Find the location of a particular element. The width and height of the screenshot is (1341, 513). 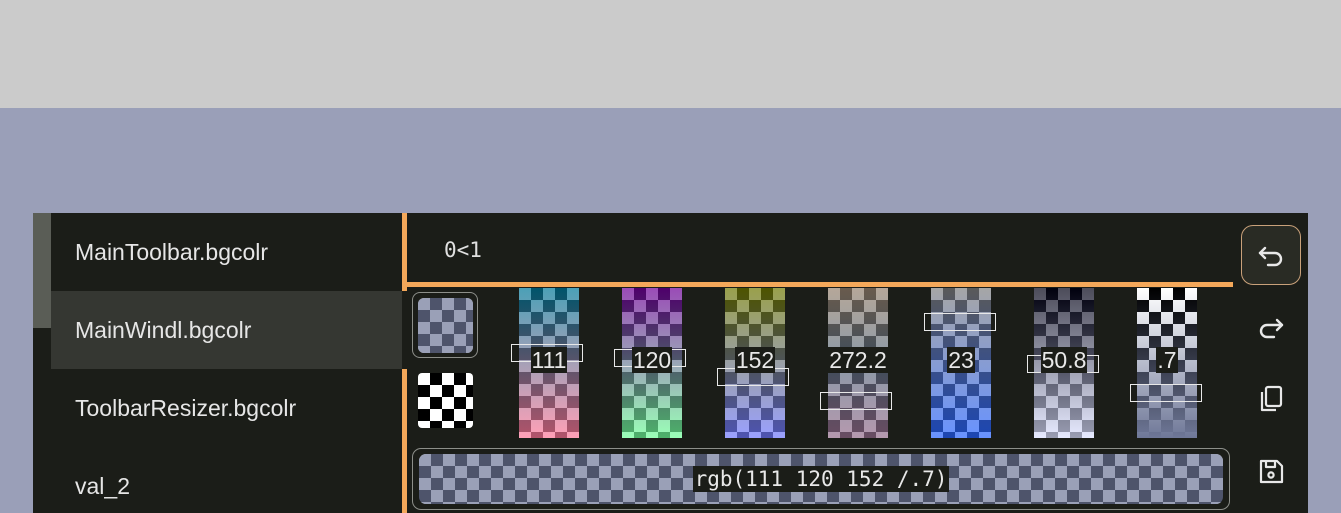

transparency-swatch is located at coordinates (445, 400).